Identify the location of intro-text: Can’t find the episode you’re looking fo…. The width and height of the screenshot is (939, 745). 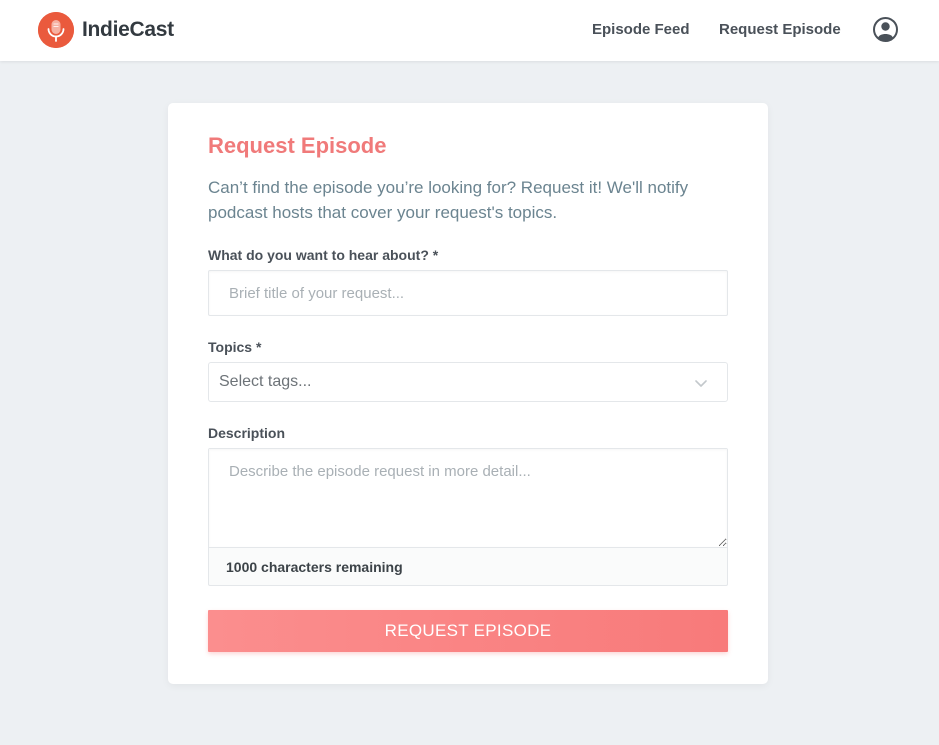
(448, 200).